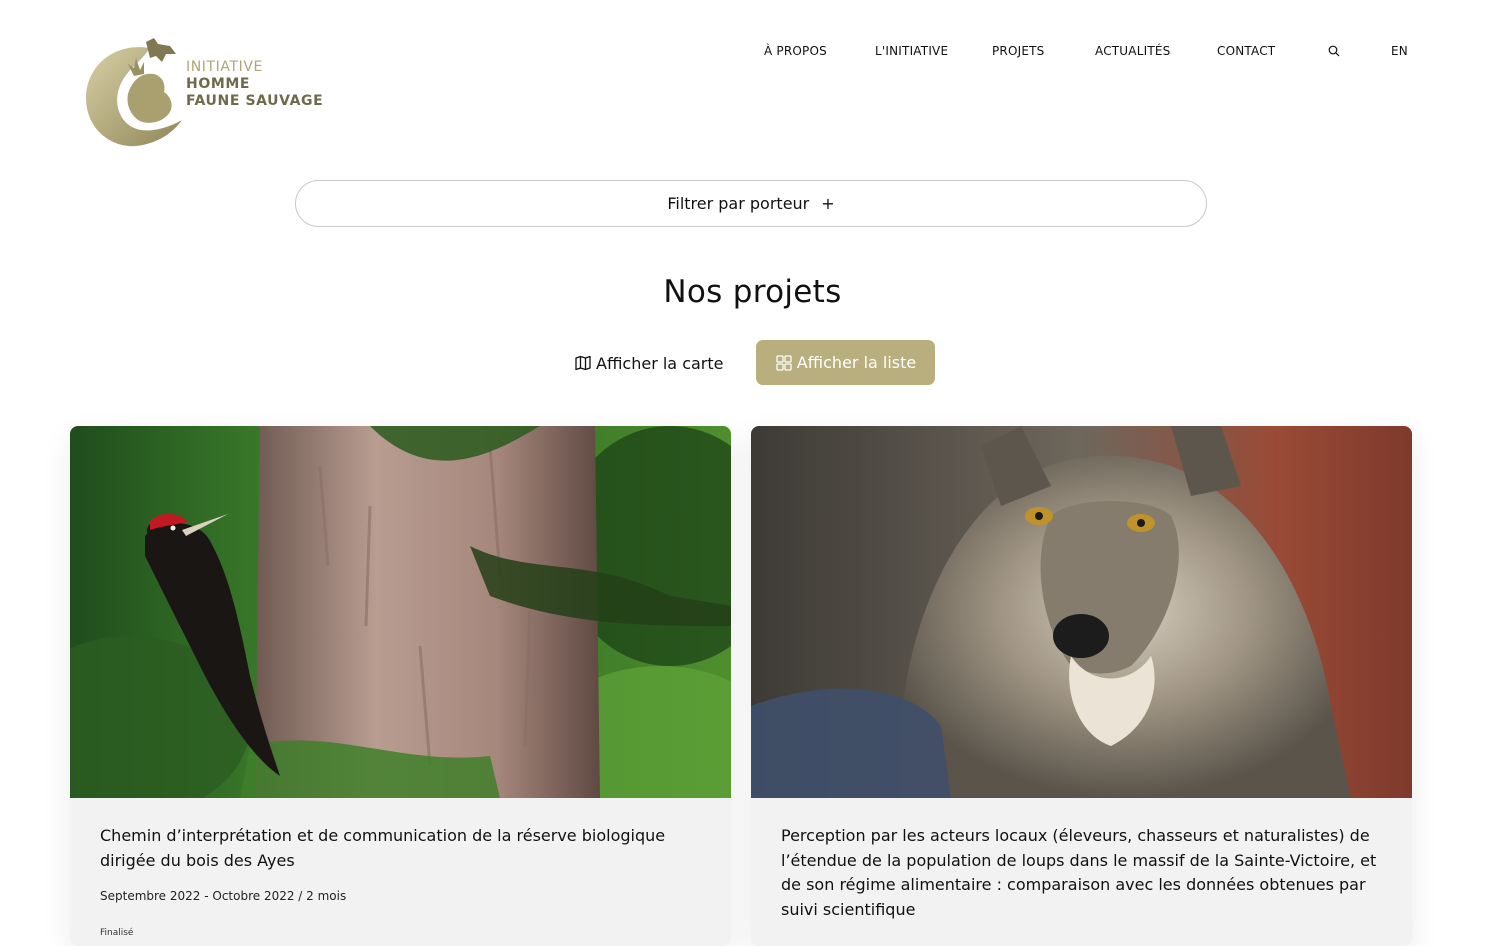 This screenshot has height=946, width=1505. I want to click on show-list-button: Afficher la liste, so click(845, 362).